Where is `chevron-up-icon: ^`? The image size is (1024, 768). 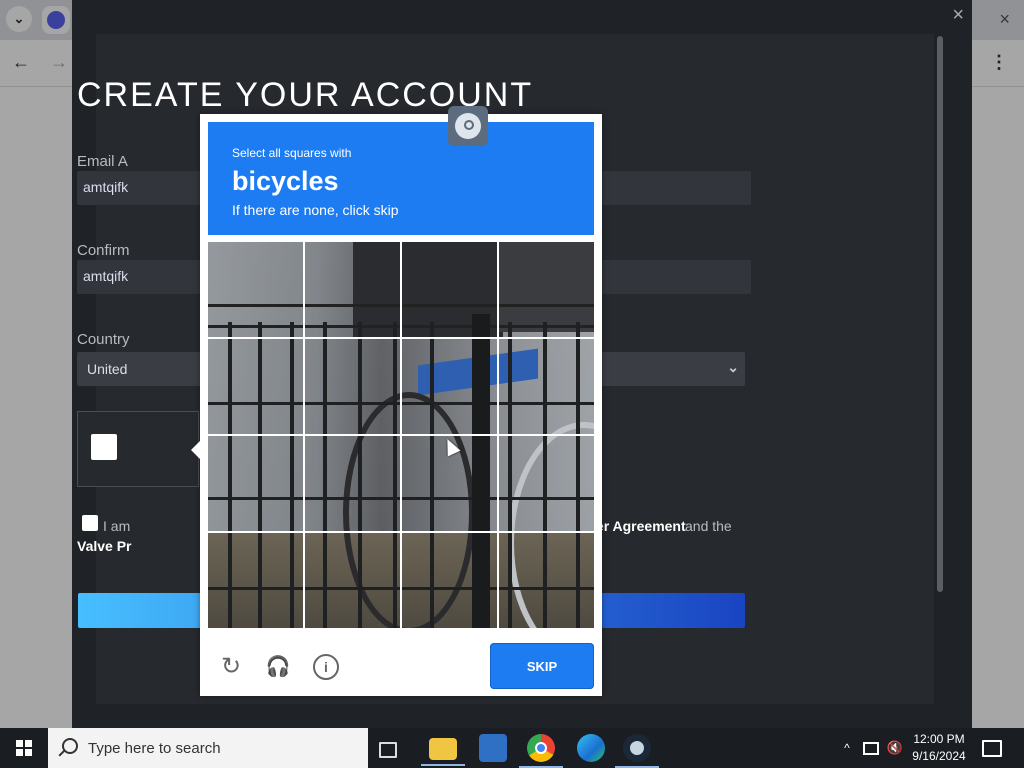 chevron-up-icon: ^ is located at coordinates (847, 748).